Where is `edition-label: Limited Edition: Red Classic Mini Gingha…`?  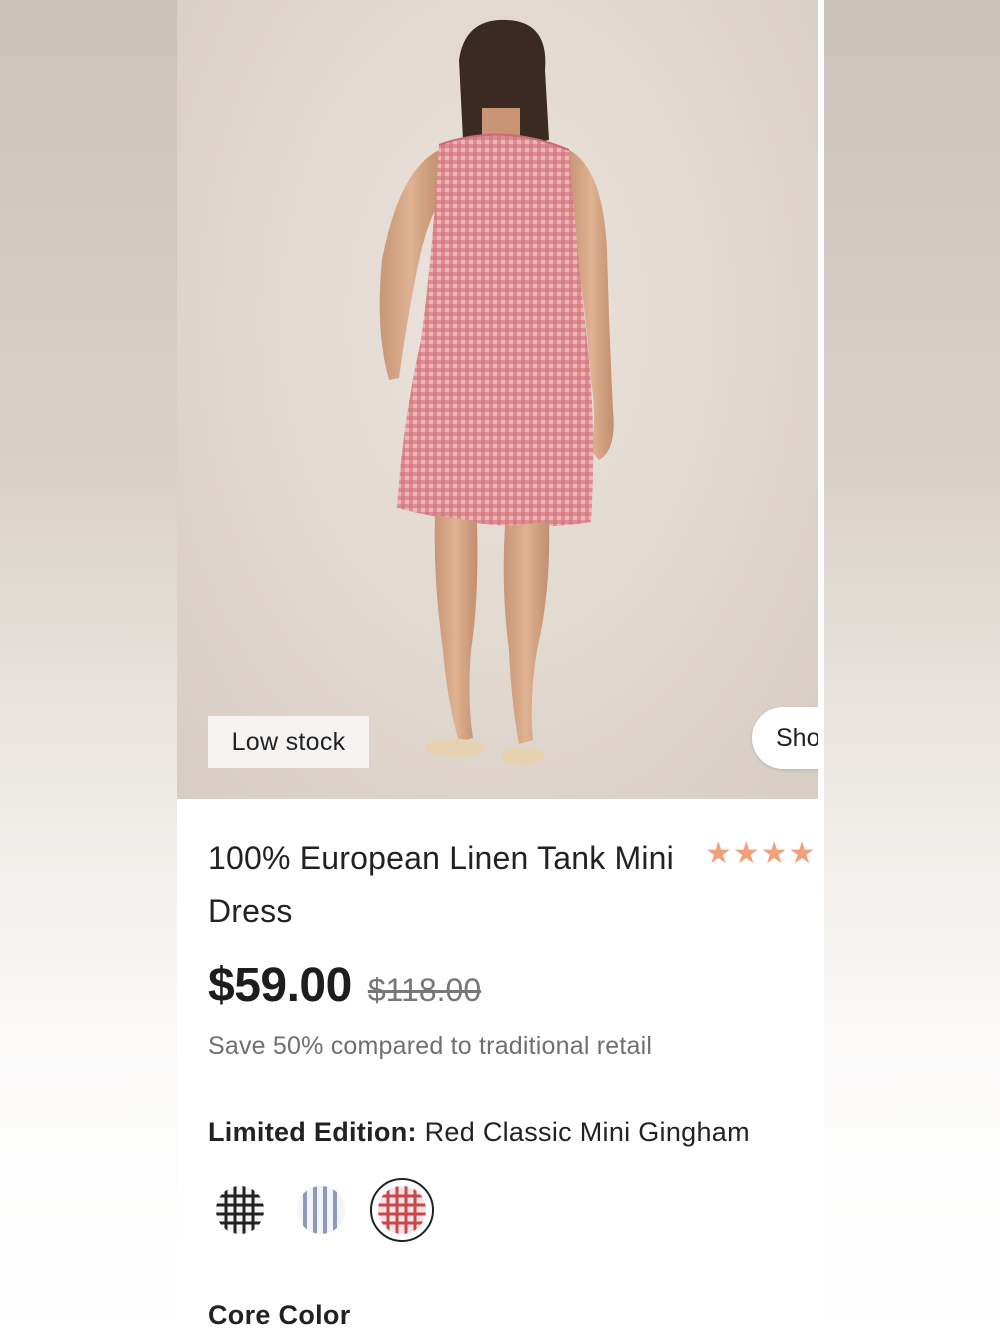 edition-label: Limited Edition: Red Classic Mini Gingha… is located at coordinates (479, 1132).